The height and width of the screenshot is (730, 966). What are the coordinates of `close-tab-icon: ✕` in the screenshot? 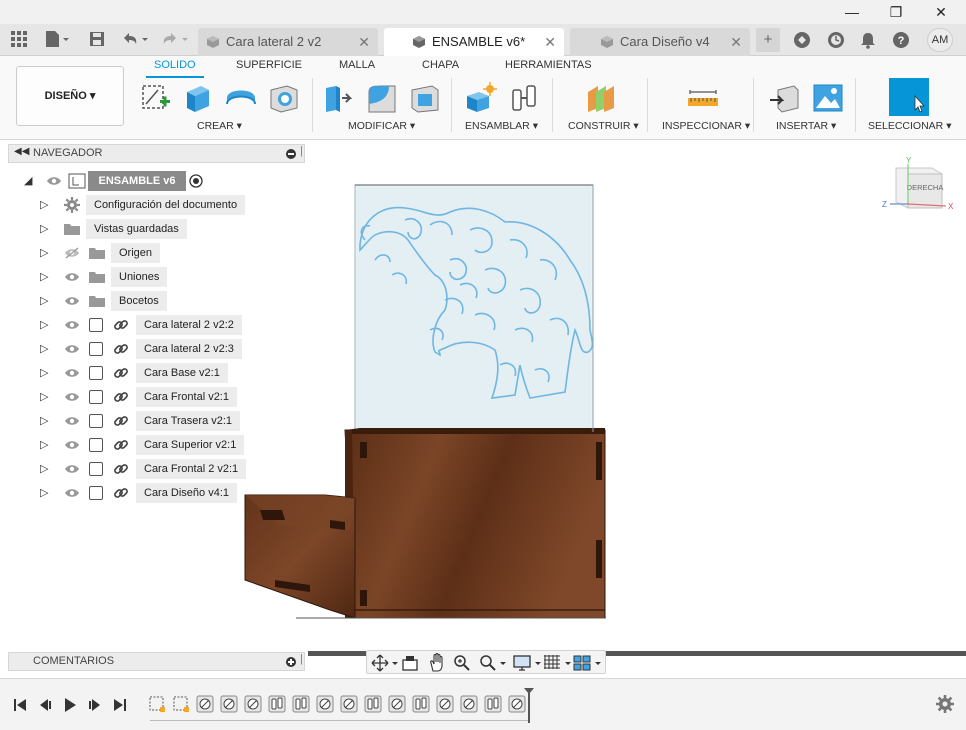 It's located at (736, 42).